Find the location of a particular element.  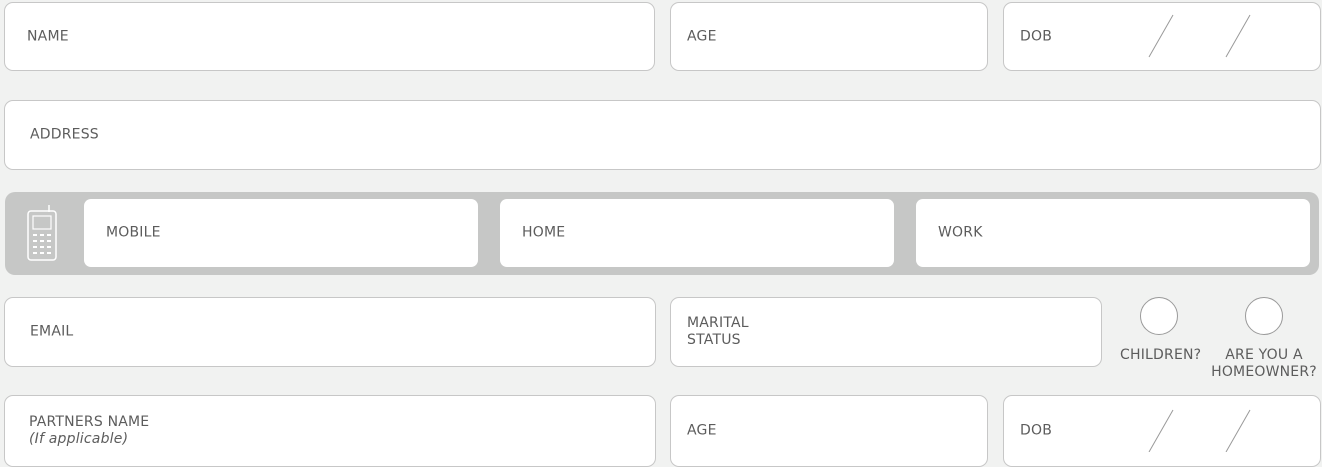

dob-field: DOB is located at coordinates (1162, 36).